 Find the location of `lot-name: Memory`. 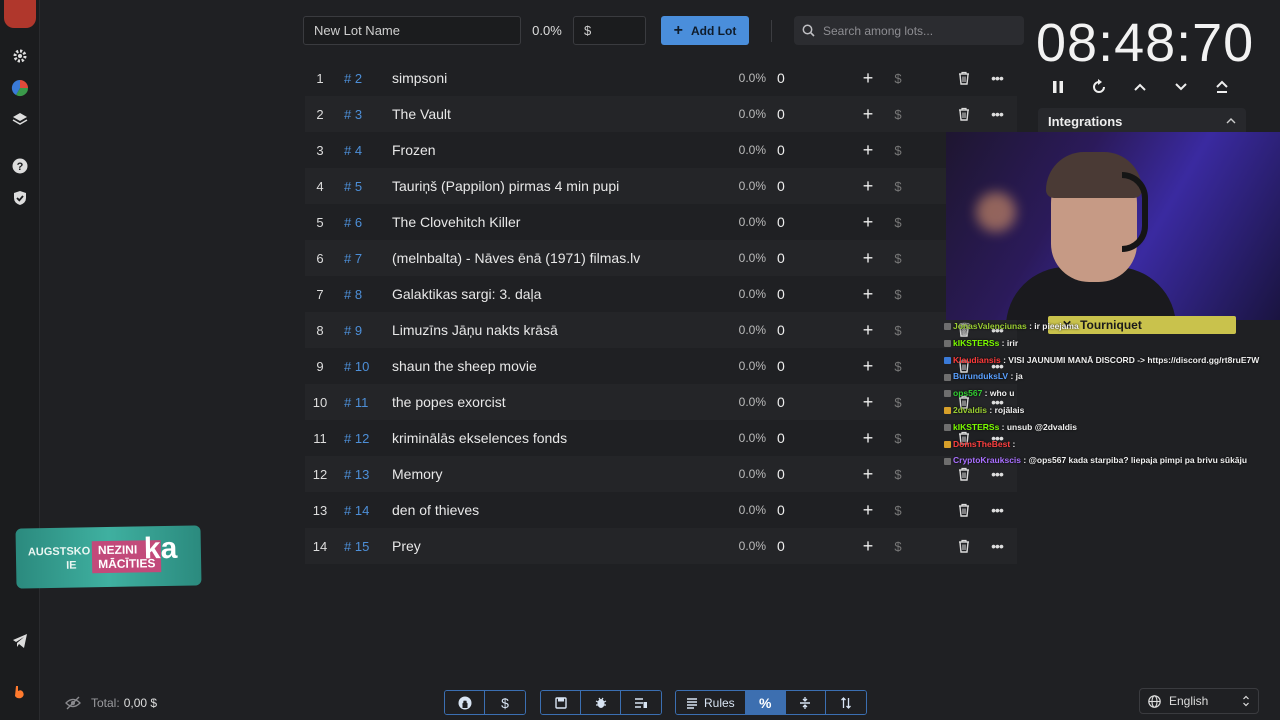

lot-name: Memory is located at coordinates (559, 474).